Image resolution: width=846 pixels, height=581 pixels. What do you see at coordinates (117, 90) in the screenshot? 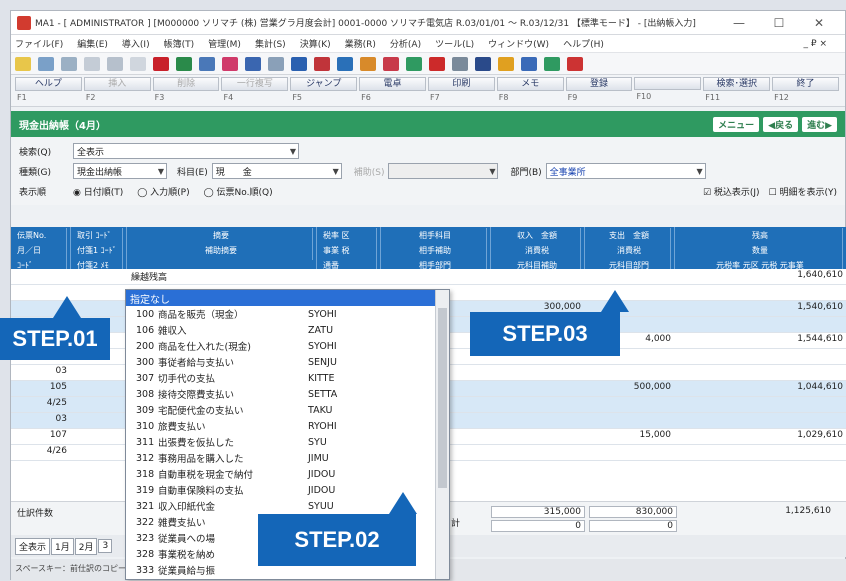
I see `fkey-f2: 挿入 F2` at bounding box center [117, 90].